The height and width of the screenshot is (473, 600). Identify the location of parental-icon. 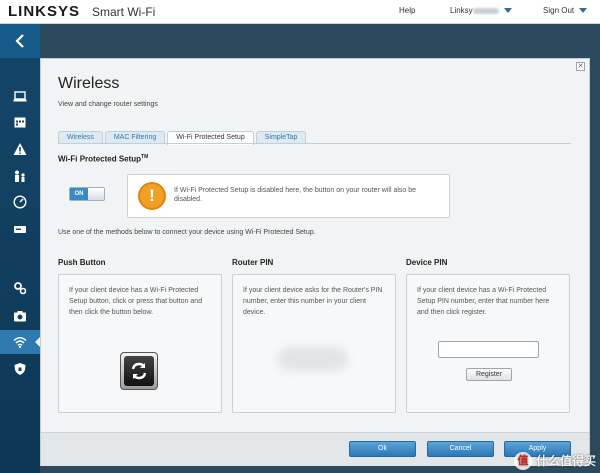
(20, 176).